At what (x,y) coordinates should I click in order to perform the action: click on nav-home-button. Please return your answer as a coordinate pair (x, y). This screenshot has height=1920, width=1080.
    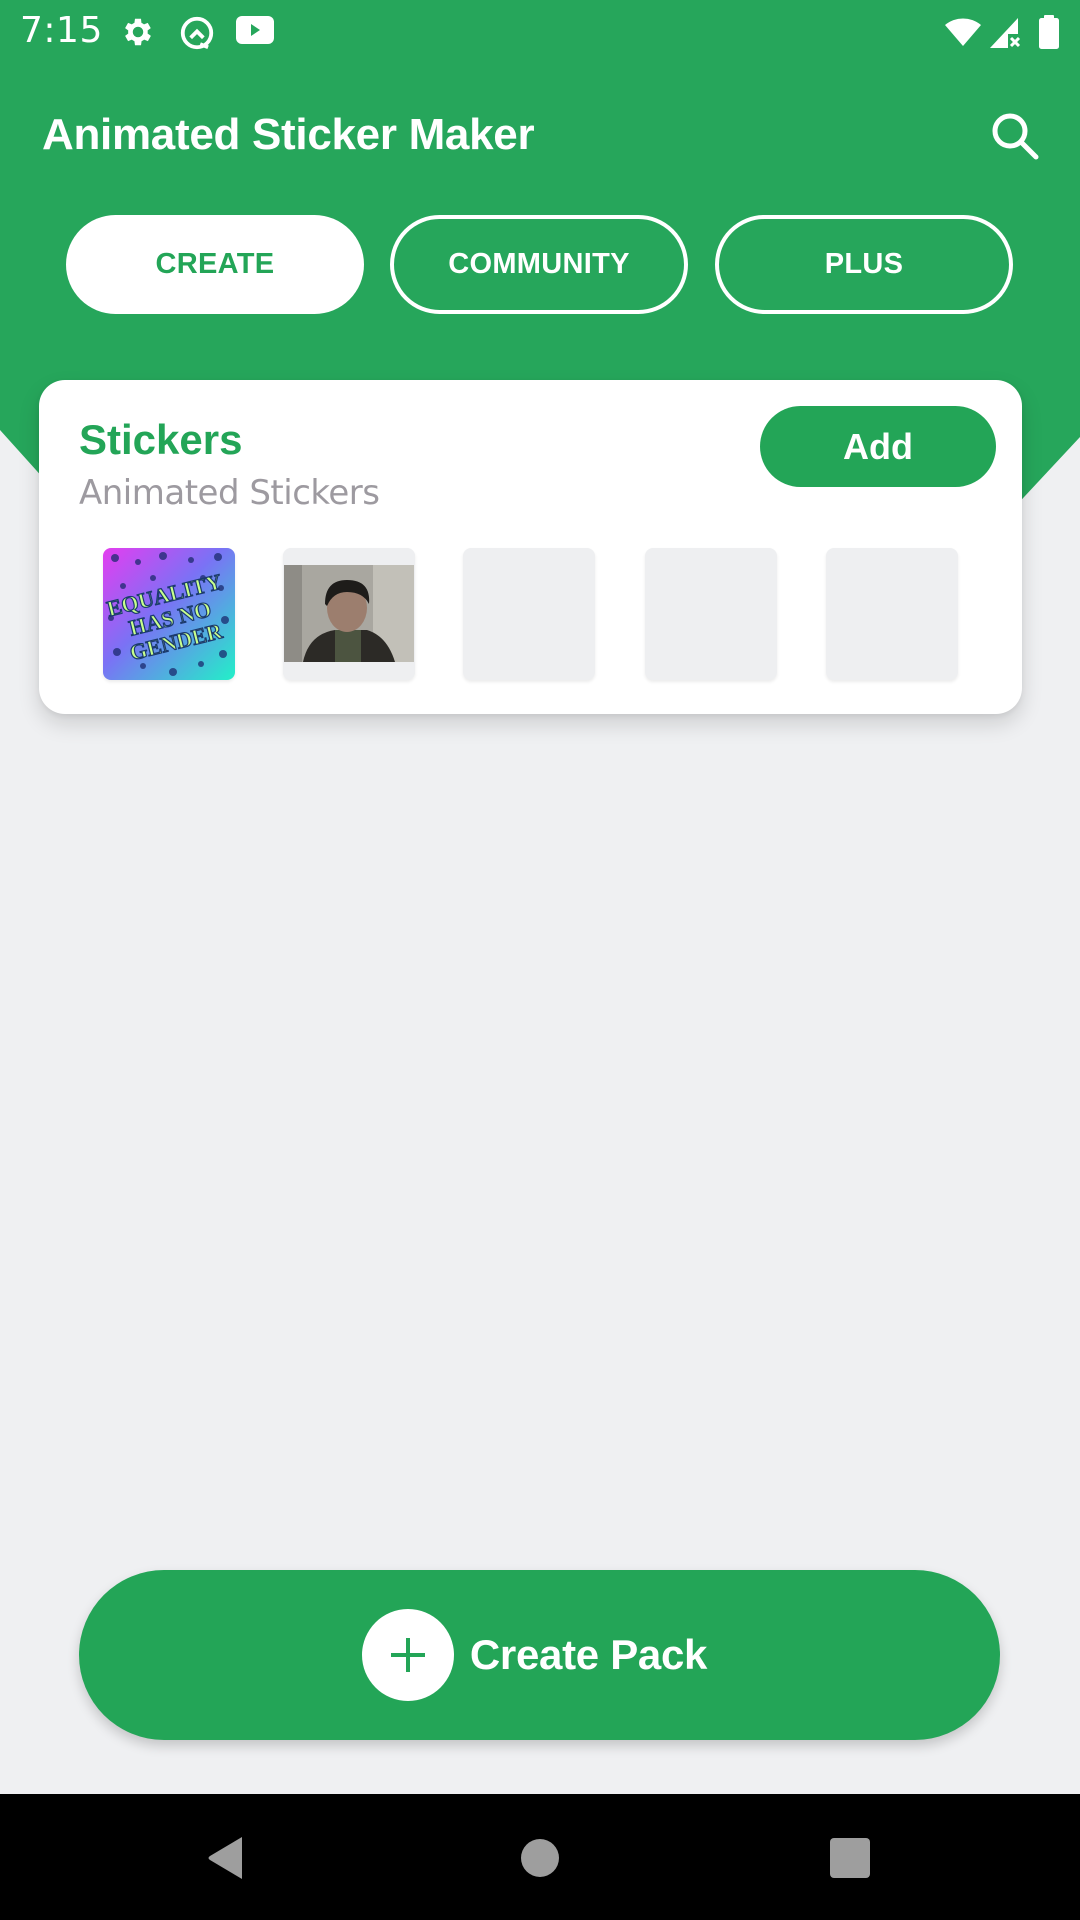
    Looking at the image, I should click on (540, 1860).